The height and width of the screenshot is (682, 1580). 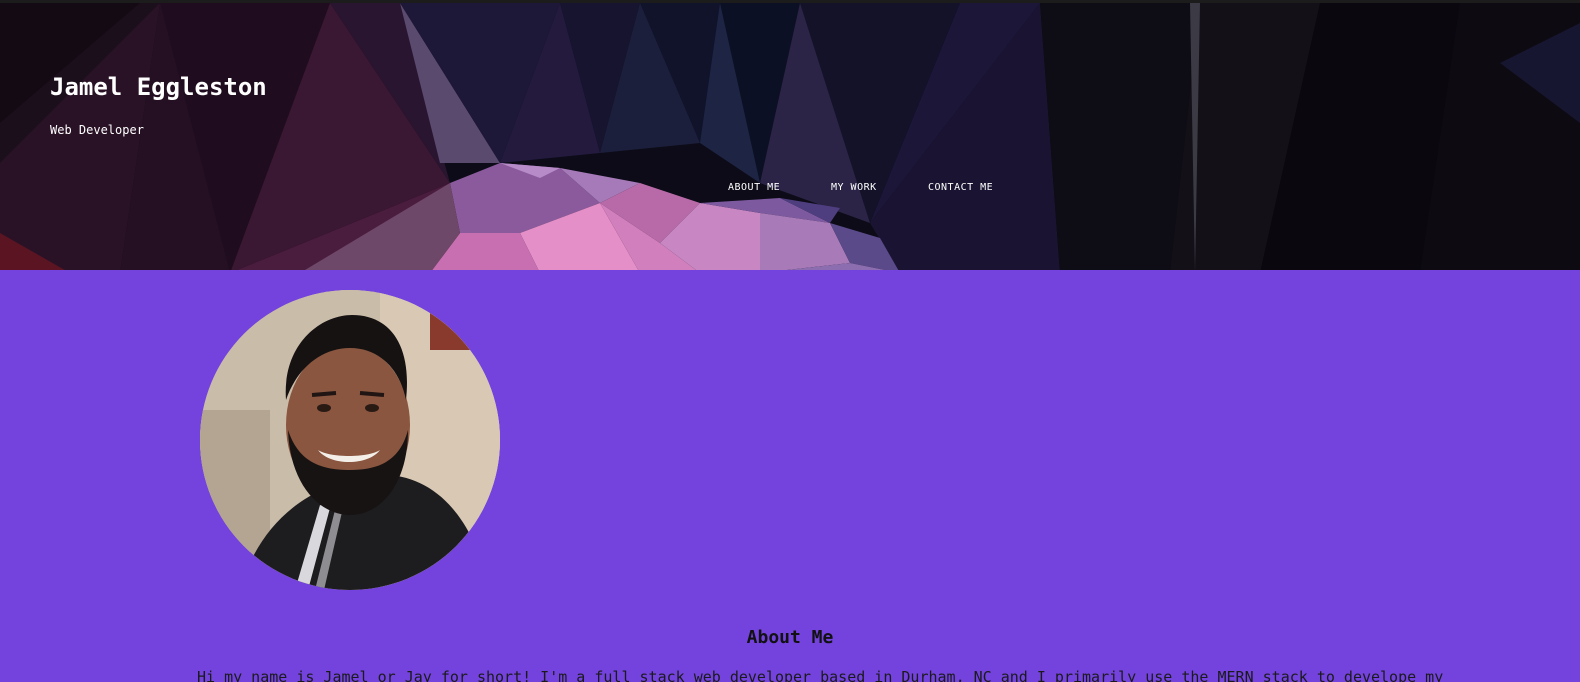 What do you see at coordinates (960, 187) in the screenshot?
I see `nav-link-contact-me: CONTACT ME` at bounding box center [960, 187].